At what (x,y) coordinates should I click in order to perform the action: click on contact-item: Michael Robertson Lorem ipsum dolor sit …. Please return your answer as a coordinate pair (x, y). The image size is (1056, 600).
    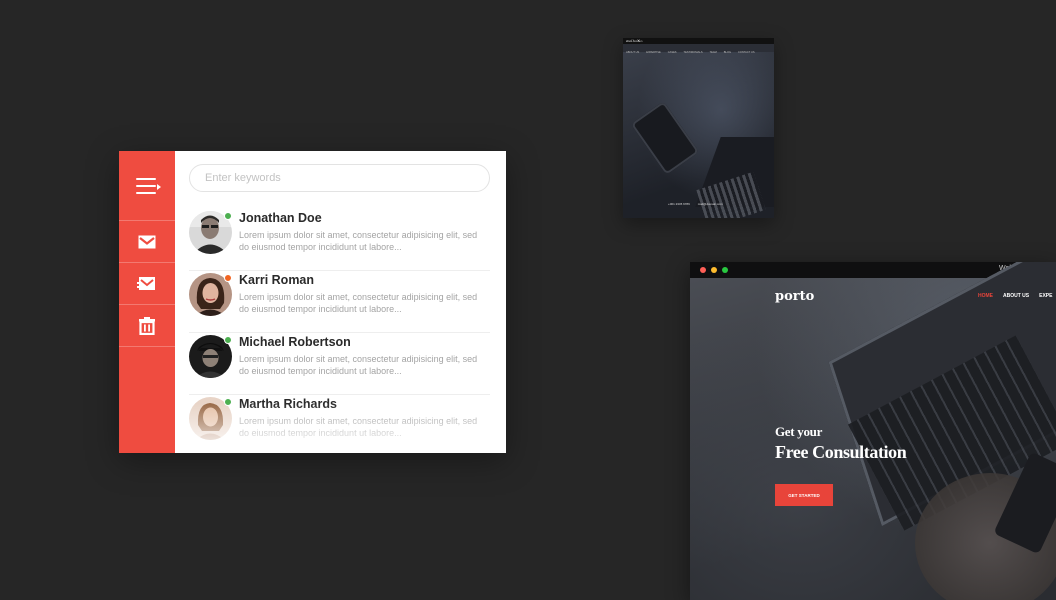
    Looking at the image, I should click on (339, 364).